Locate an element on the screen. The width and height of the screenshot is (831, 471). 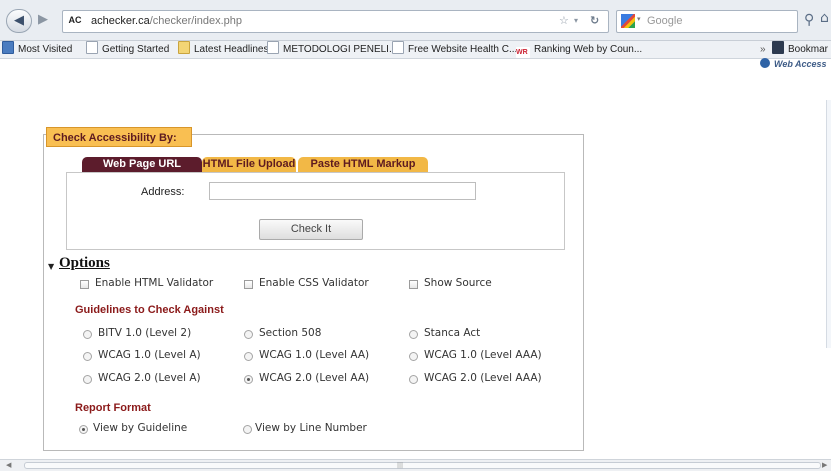
search-placeholder: Google is located at coordinates (665, 21).